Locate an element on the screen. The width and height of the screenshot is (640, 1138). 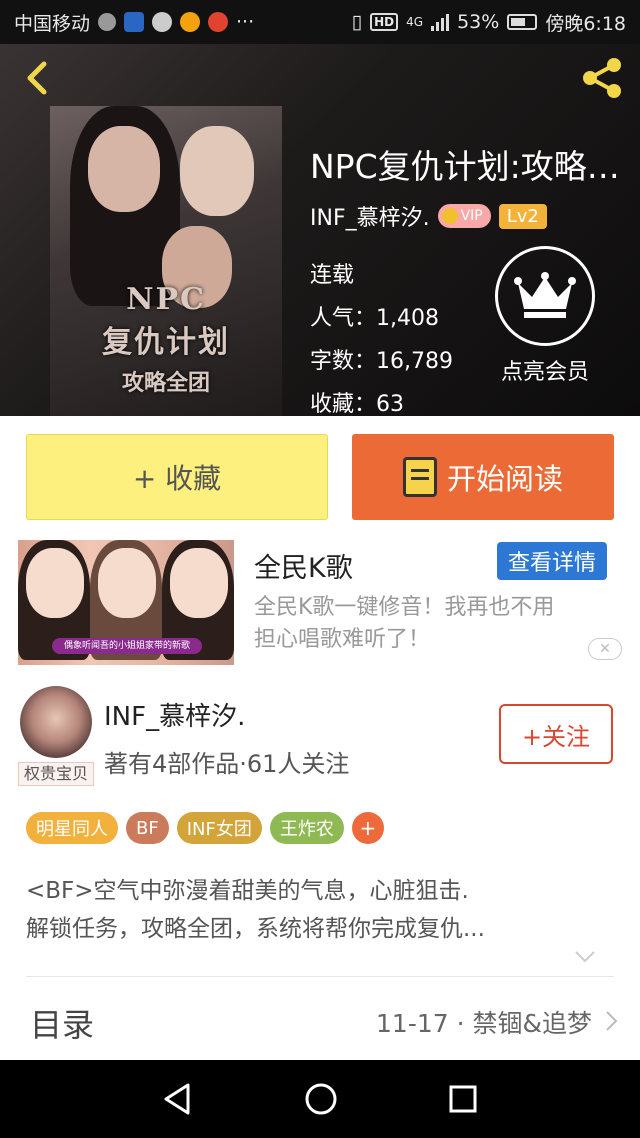
share-icon is located at coordinates (602, 78).